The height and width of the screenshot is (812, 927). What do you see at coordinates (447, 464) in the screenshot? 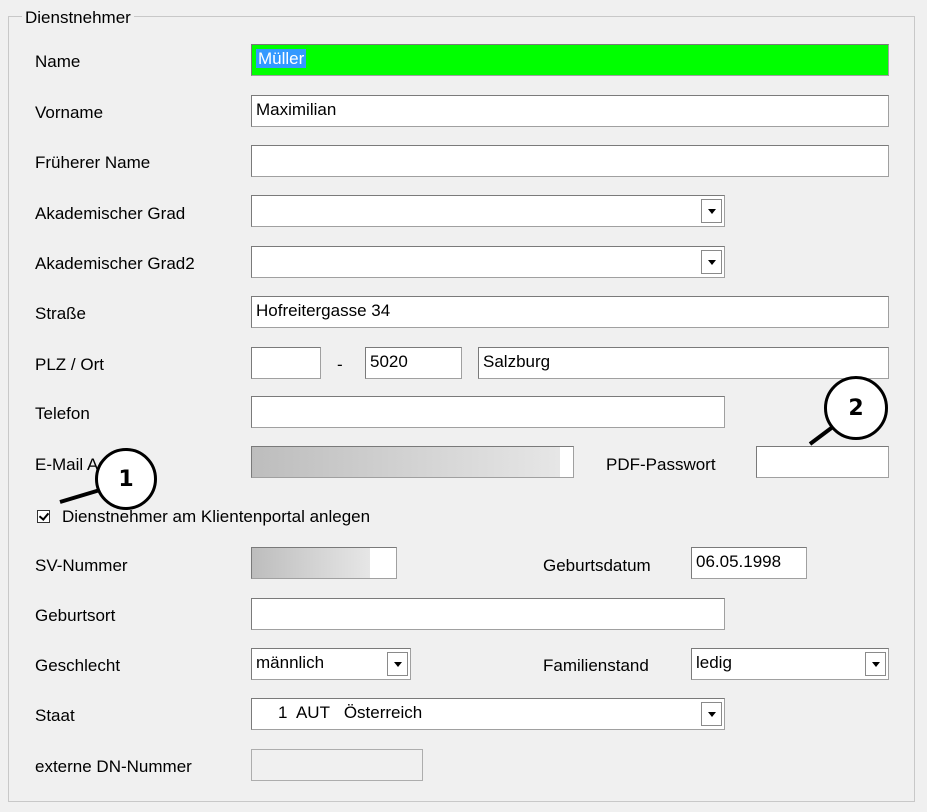
I see `callout-arrows` at bounding box center [447, 464].